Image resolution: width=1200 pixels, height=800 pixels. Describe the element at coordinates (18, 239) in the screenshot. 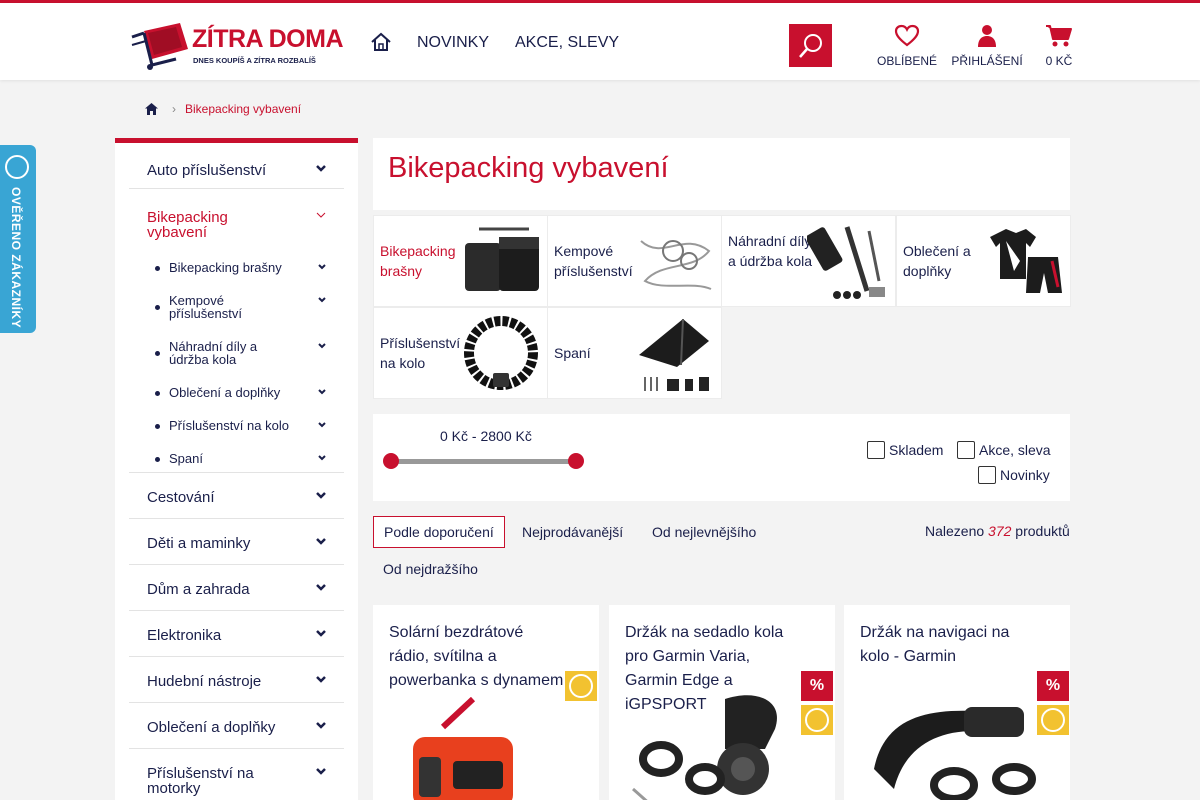

I see `verified-by-customers-badge: OVĚŘENO ZÁKAZNÍKY` at that location.